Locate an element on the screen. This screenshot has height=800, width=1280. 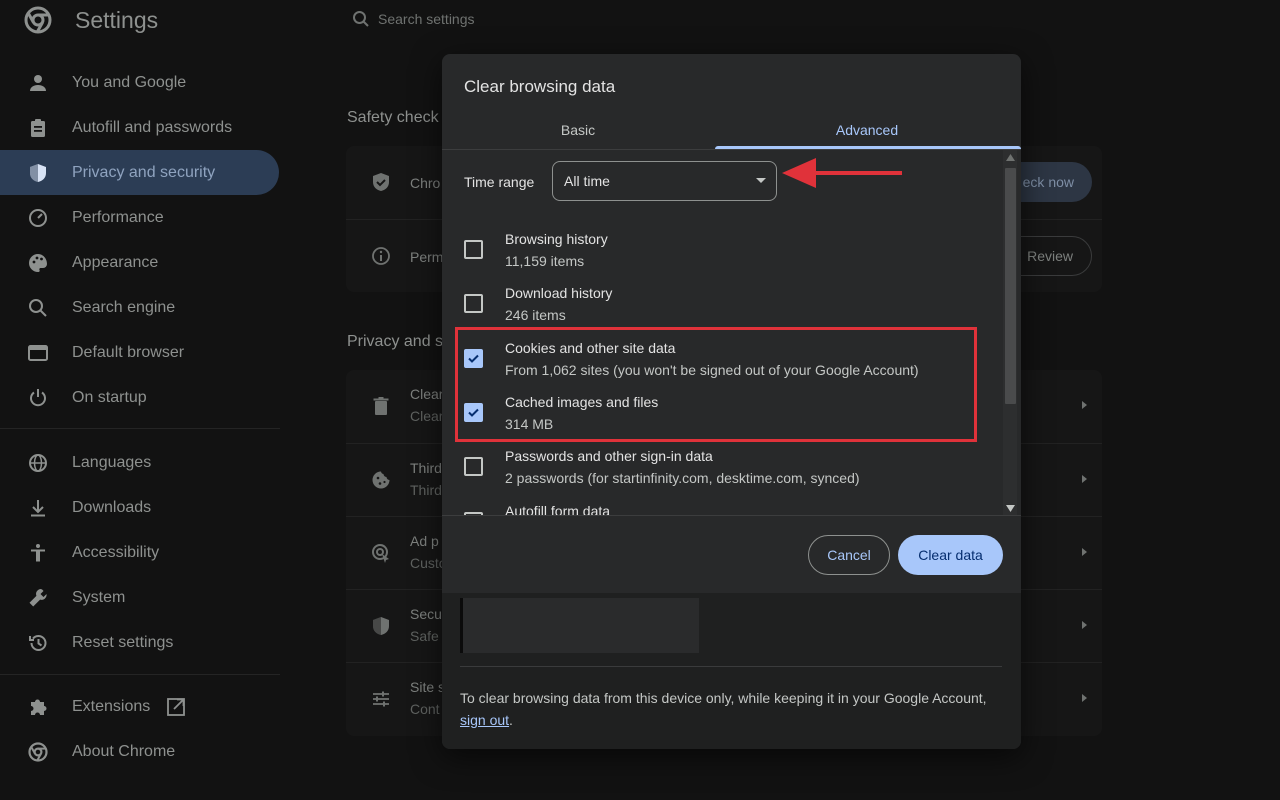
palette-icon is located at coordinates (38, 262).